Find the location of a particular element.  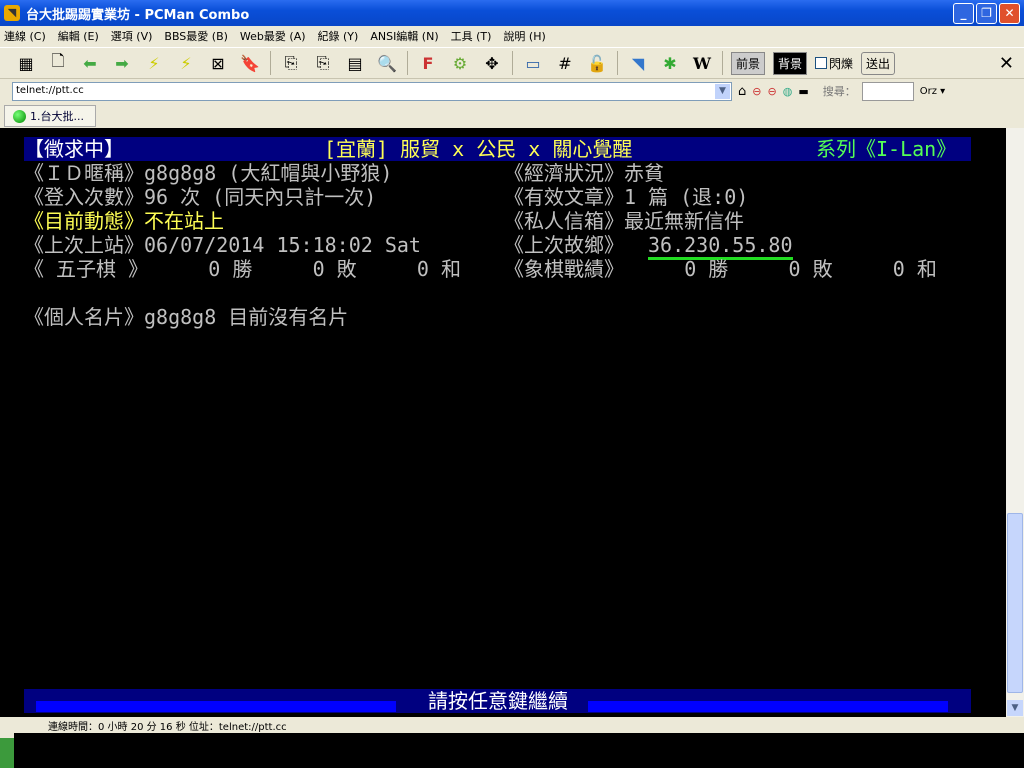

flower-icon: ✱ is located at coordinates (670, 63).